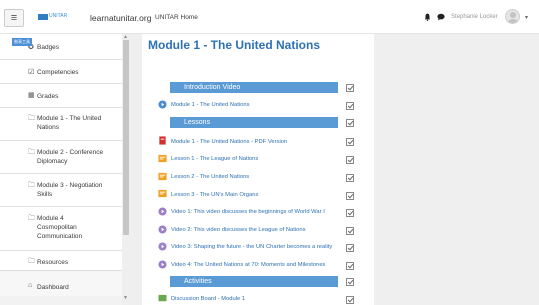 Image resolution: width=539 pixels, height=305 pixels. I want to click on scroll-down-icon: ▼, so click(125, 298).